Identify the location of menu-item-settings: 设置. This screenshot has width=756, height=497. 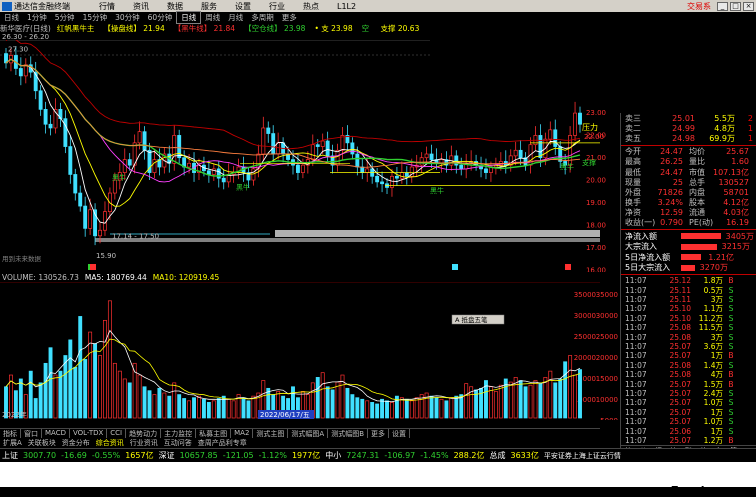
(243, 6).